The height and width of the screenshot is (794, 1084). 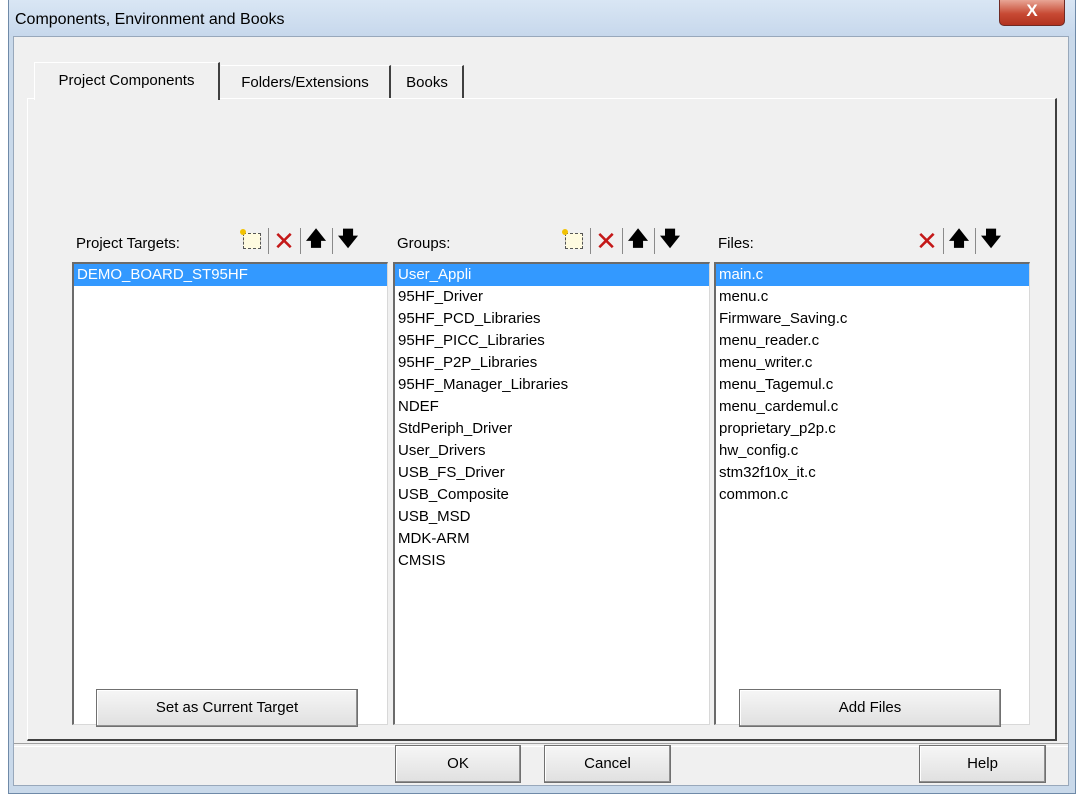 I want to click on list-item: menu.c, so click(x=872, y=297).